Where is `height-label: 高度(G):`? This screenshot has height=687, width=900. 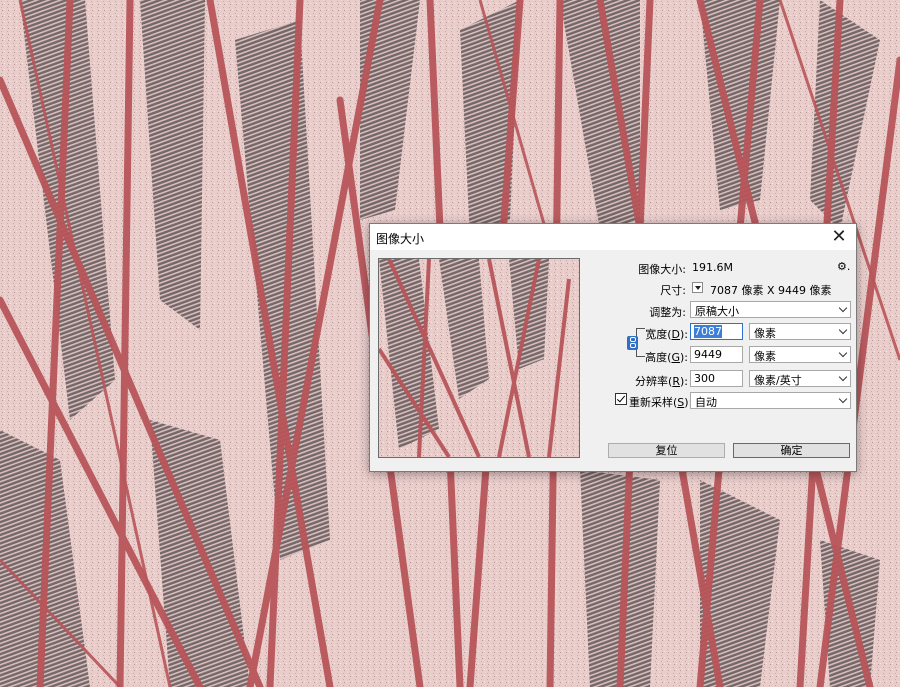 height-label: 高度(G): is located at coordinates (666, 357).